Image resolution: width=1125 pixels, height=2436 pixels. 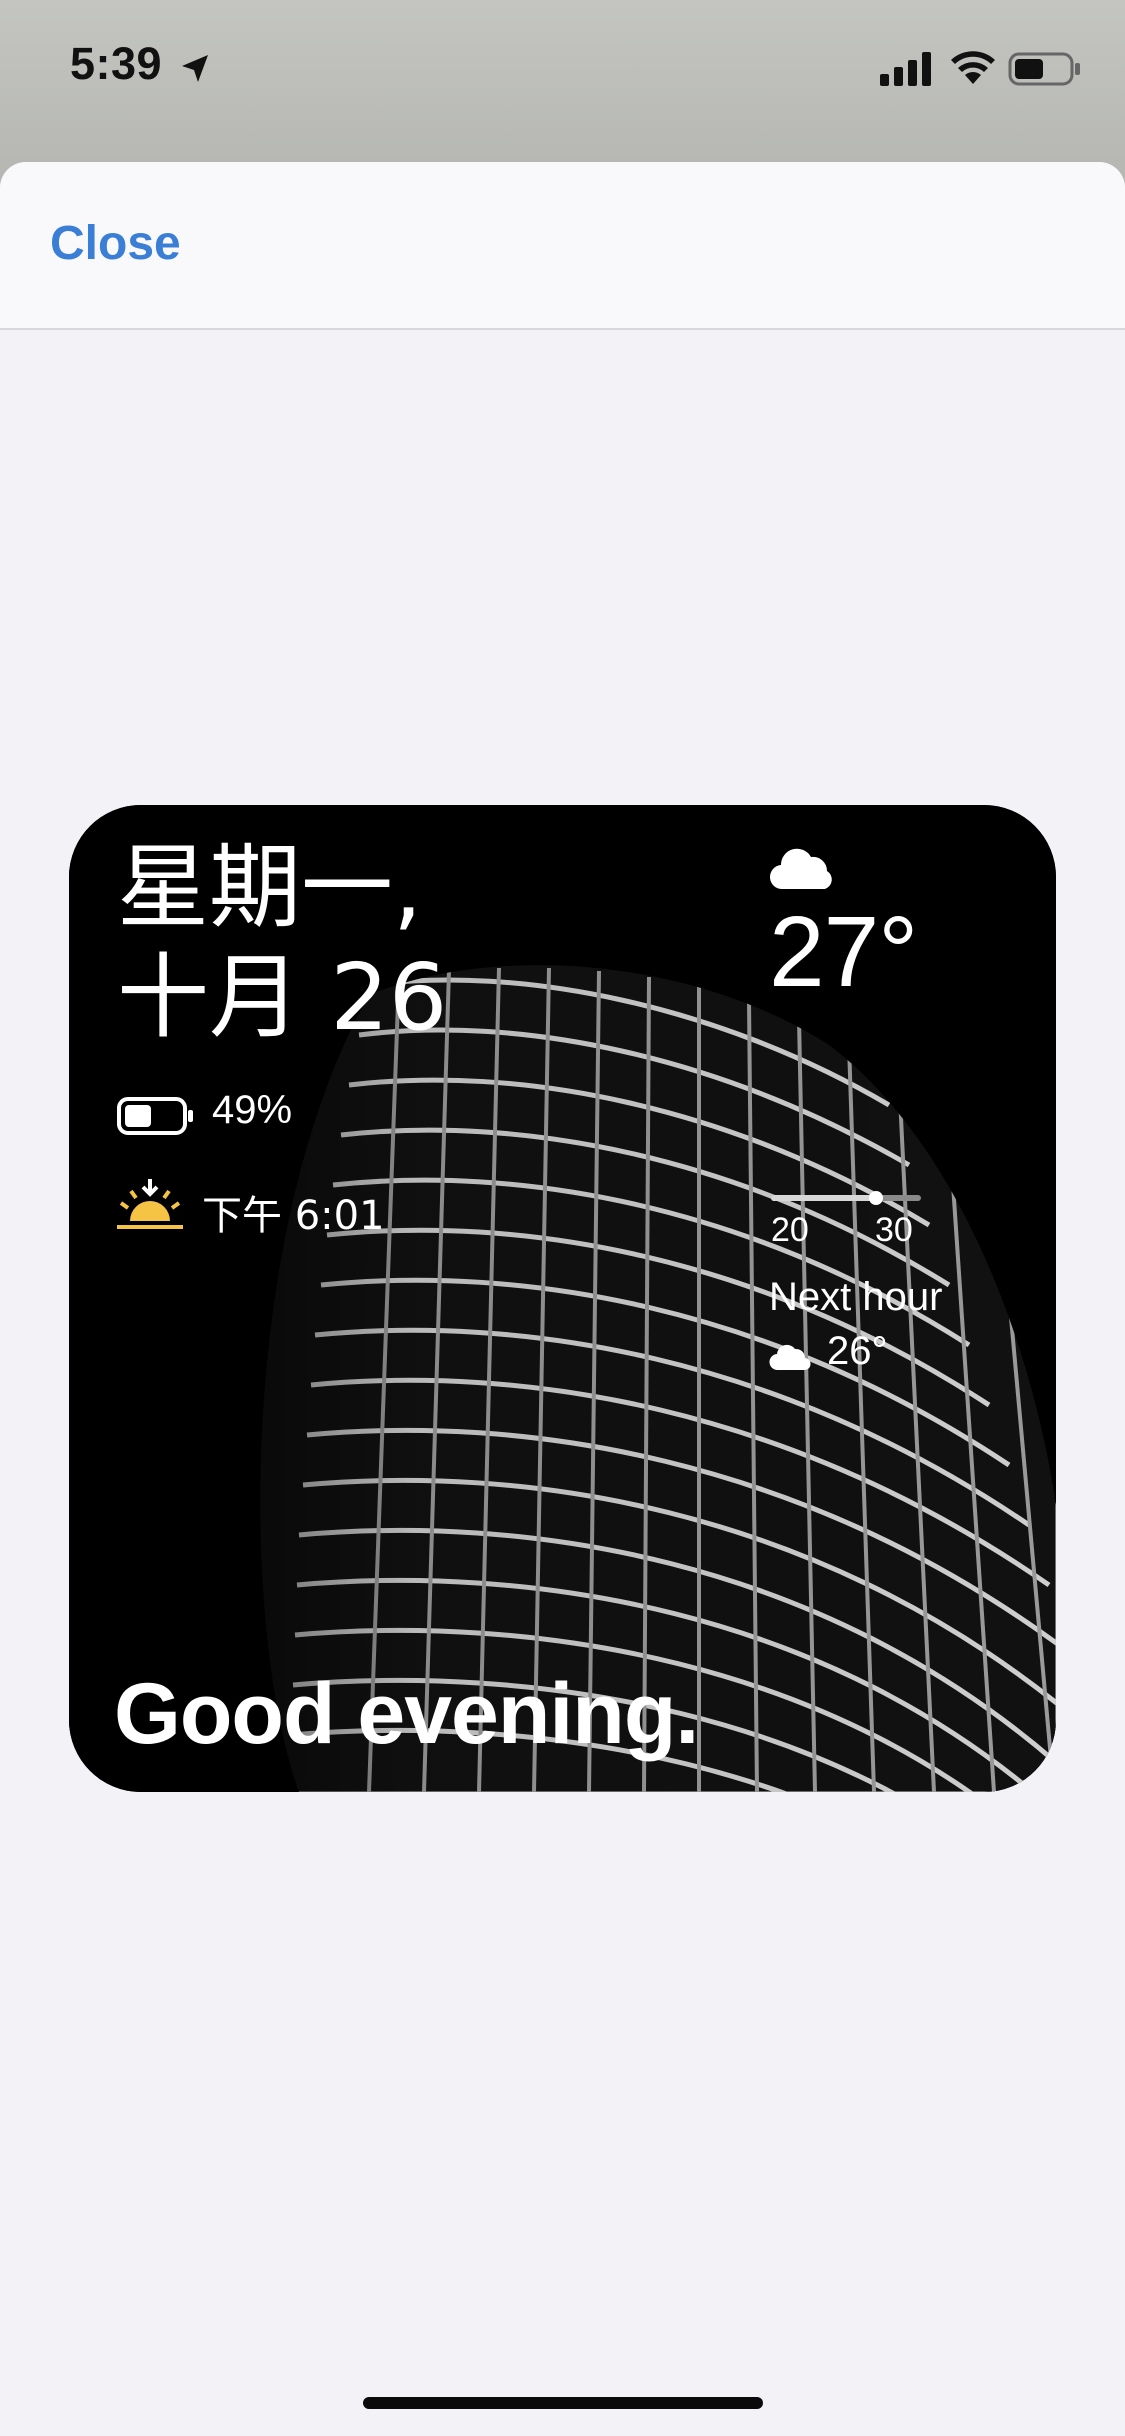 I want to click on widget-battery-icon, so click(x=155, y=1116).